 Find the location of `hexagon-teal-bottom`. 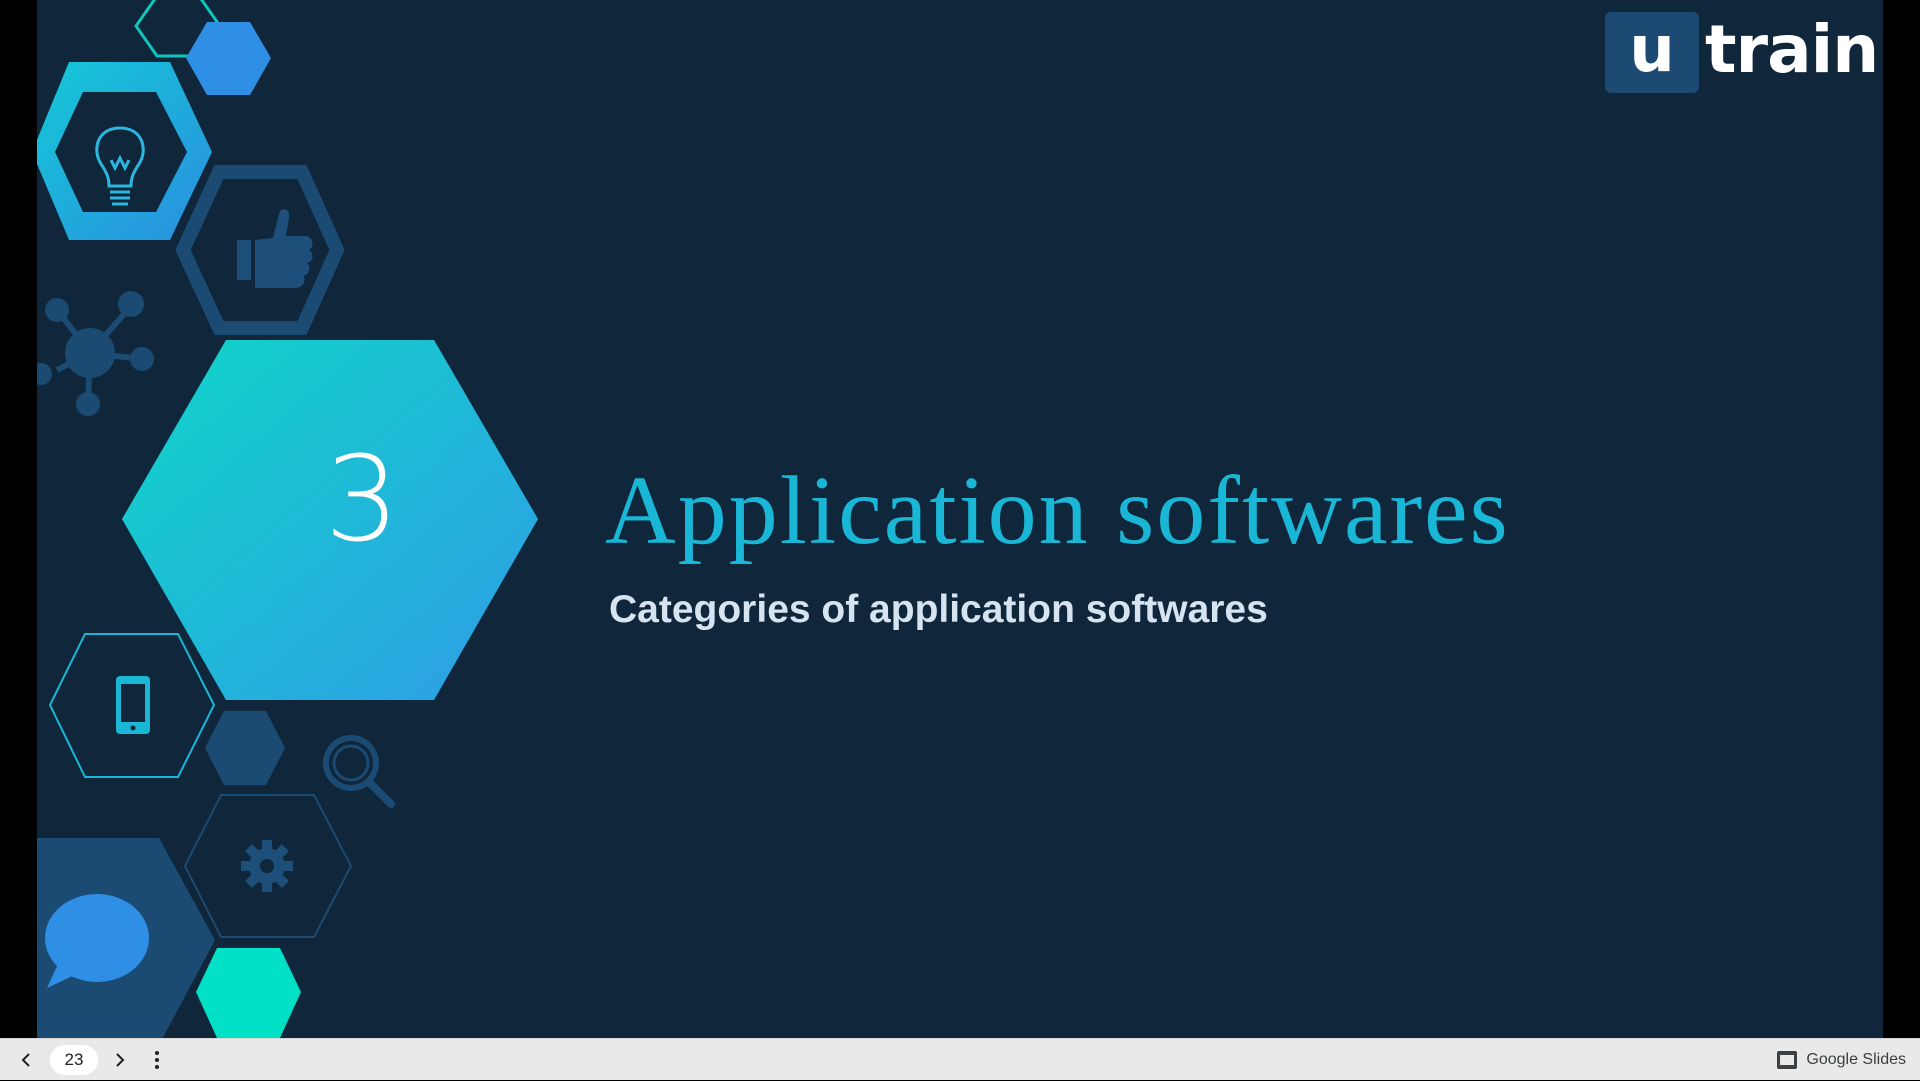

hexagon-teal-bottom is located at coordinates (248, 993).